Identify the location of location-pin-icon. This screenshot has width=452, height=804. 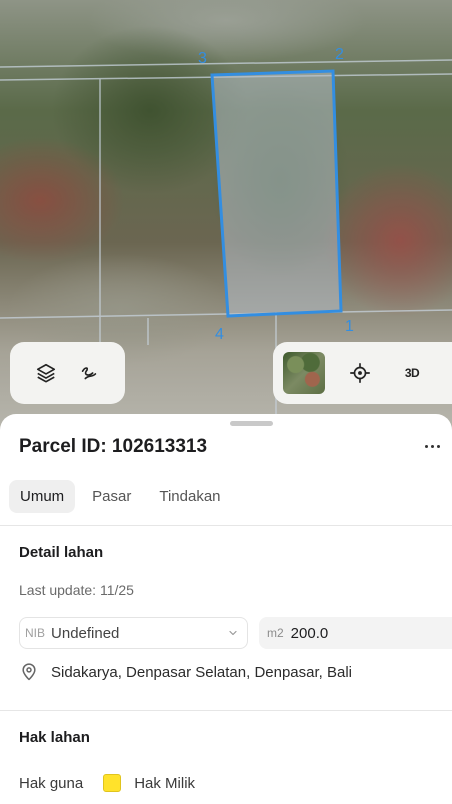
(29, 672).